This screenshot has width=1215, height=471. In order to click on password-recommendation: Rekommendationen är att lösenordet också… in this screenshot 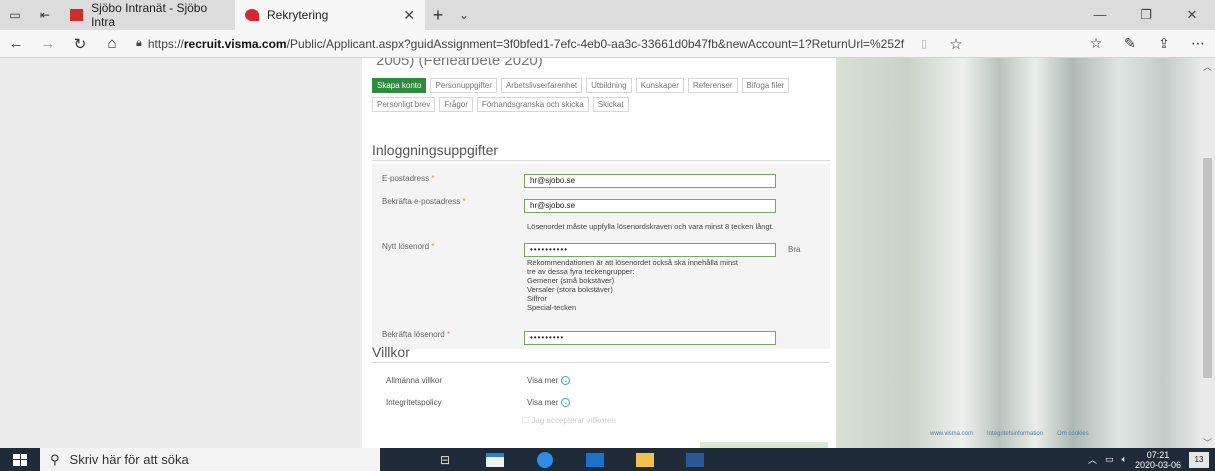, I will do `click(632, 285)`.